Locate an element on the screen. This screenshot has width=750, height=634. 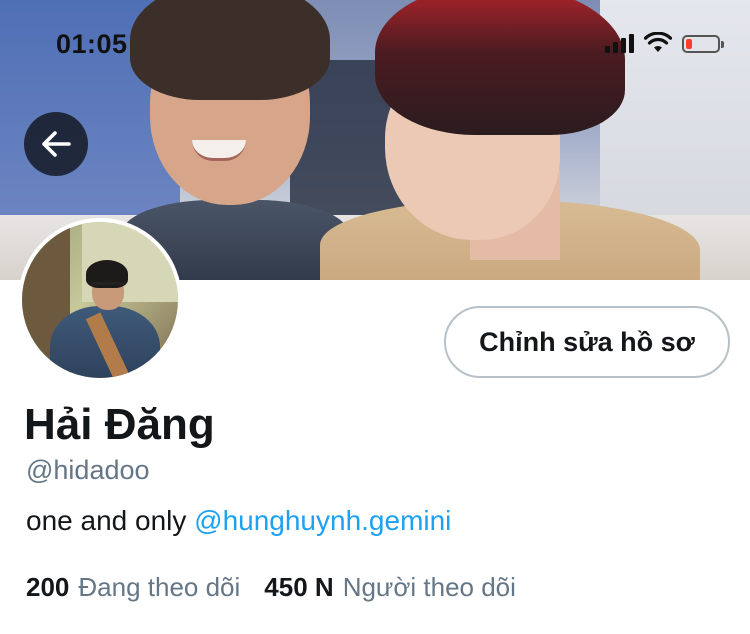
followers-label: Người theo dõi is located at coordinates (429, 587).